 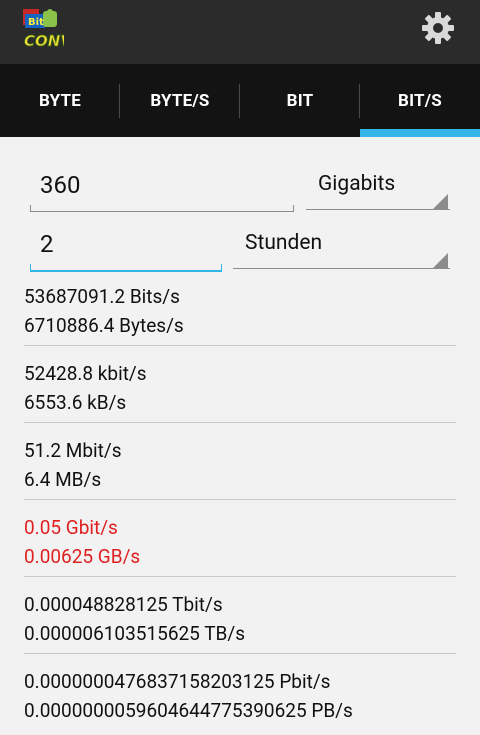 What do you see at coordinates (43, 30) in the screenshot?
I see `app-logo-icon: Bit CONV` at bounding box center [43, 30].